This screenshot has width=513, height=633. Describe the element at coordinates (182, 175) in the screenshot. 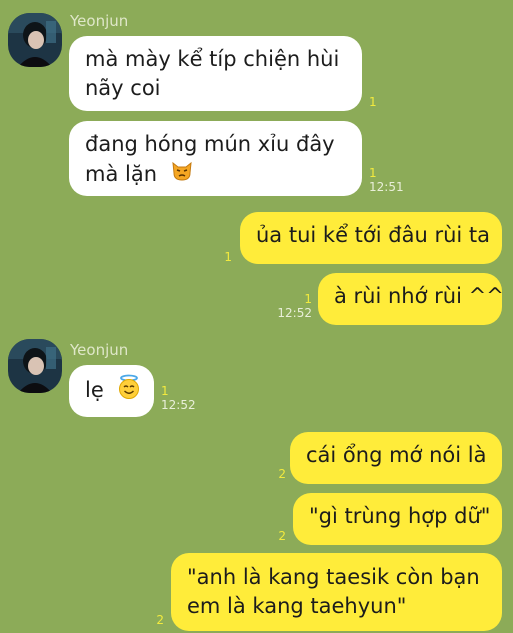

I see `cat-face-emoji-icon` at that location.